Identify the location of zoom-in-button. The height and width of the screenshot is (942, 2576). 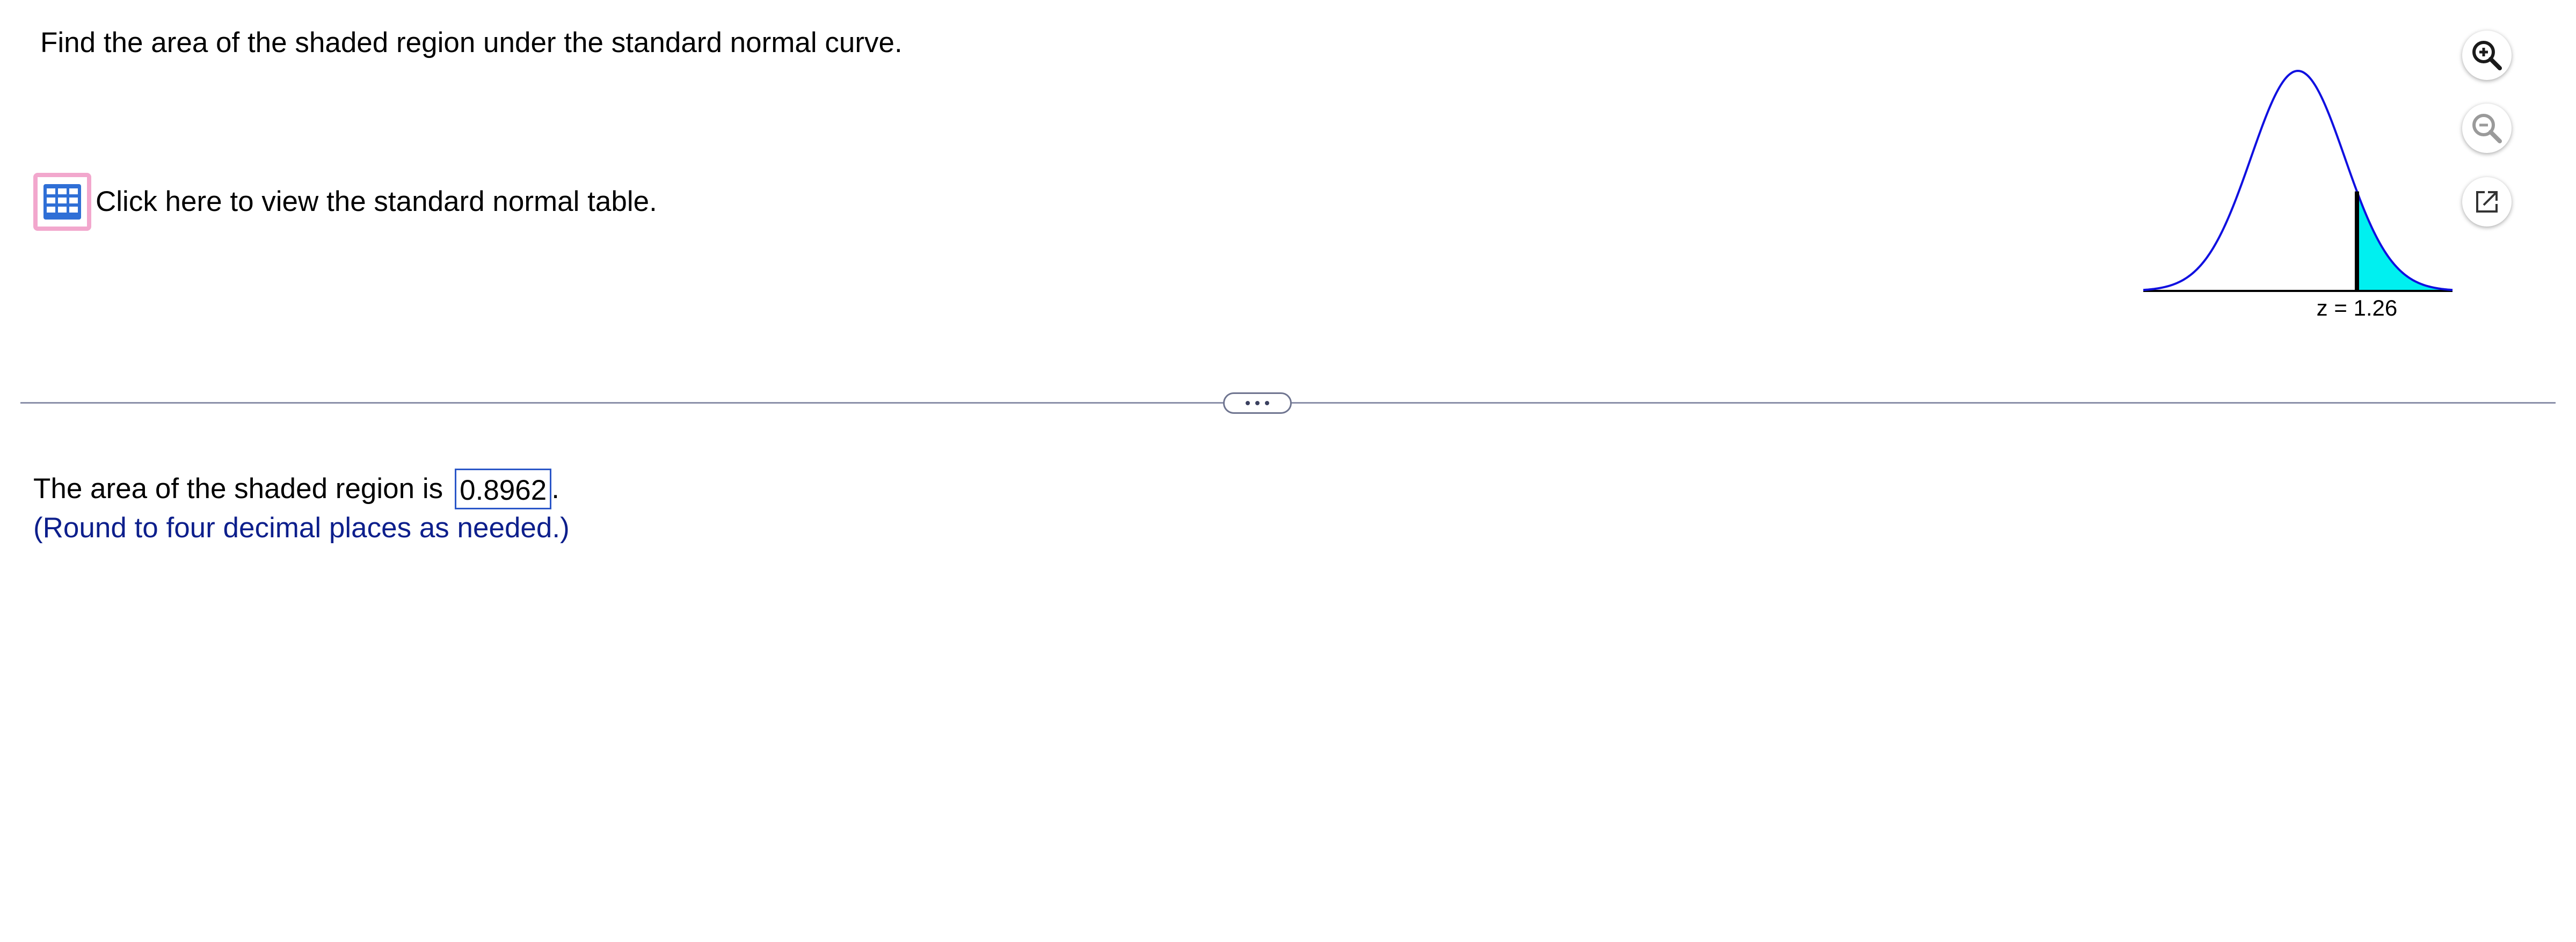
(2487, 55).